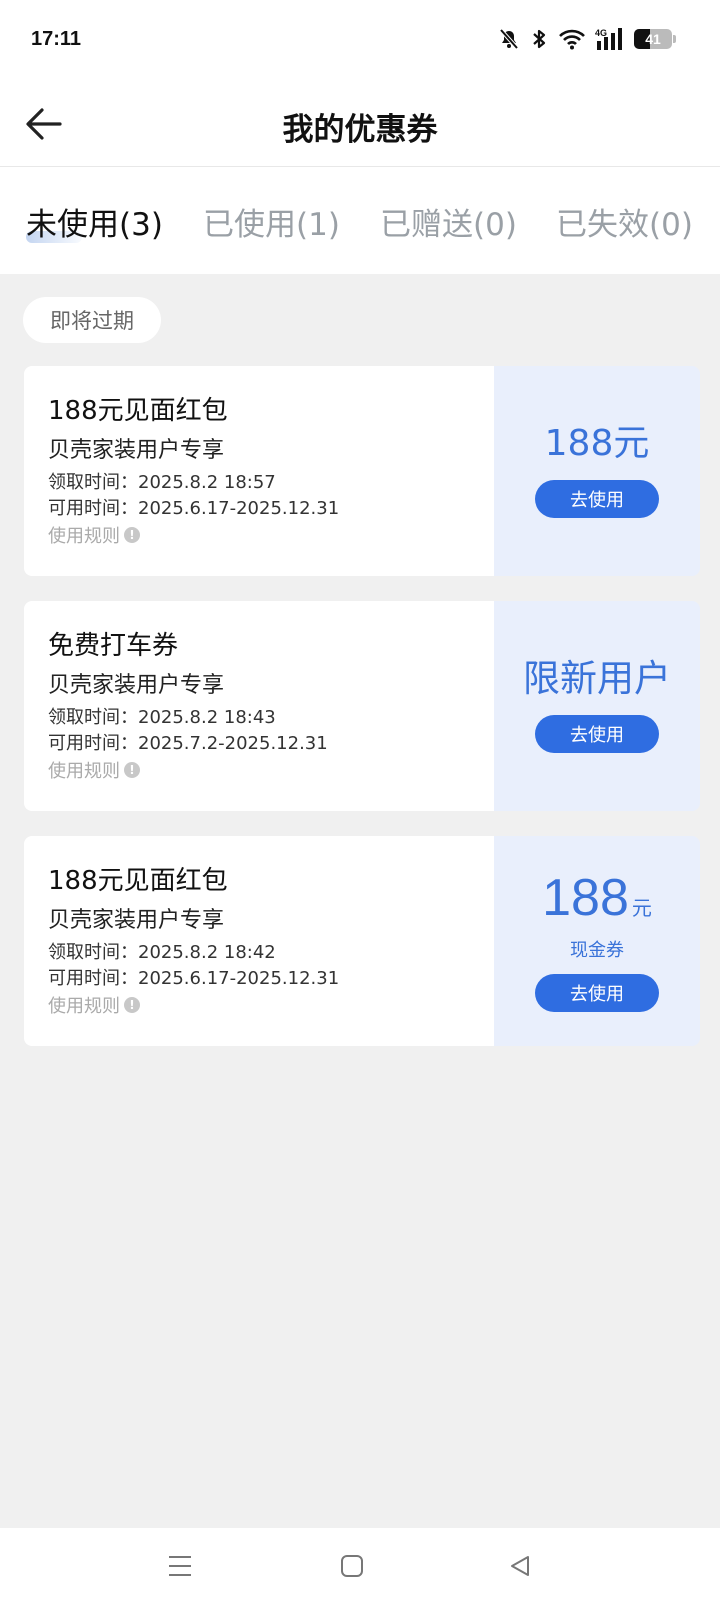  Describe the element at coordinates (188, 743) in the screenshot. I see `valid-time: 可用时间：2025.7.2-2025.12.31` at that location.